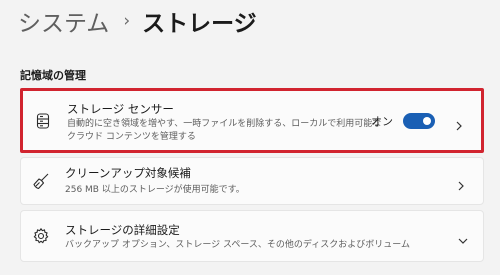  What do you see at coordinates (53, 75) in the screenshot?
I see `section-header-storage-management: 記憶域の管理` at bounding box center [53, 75].